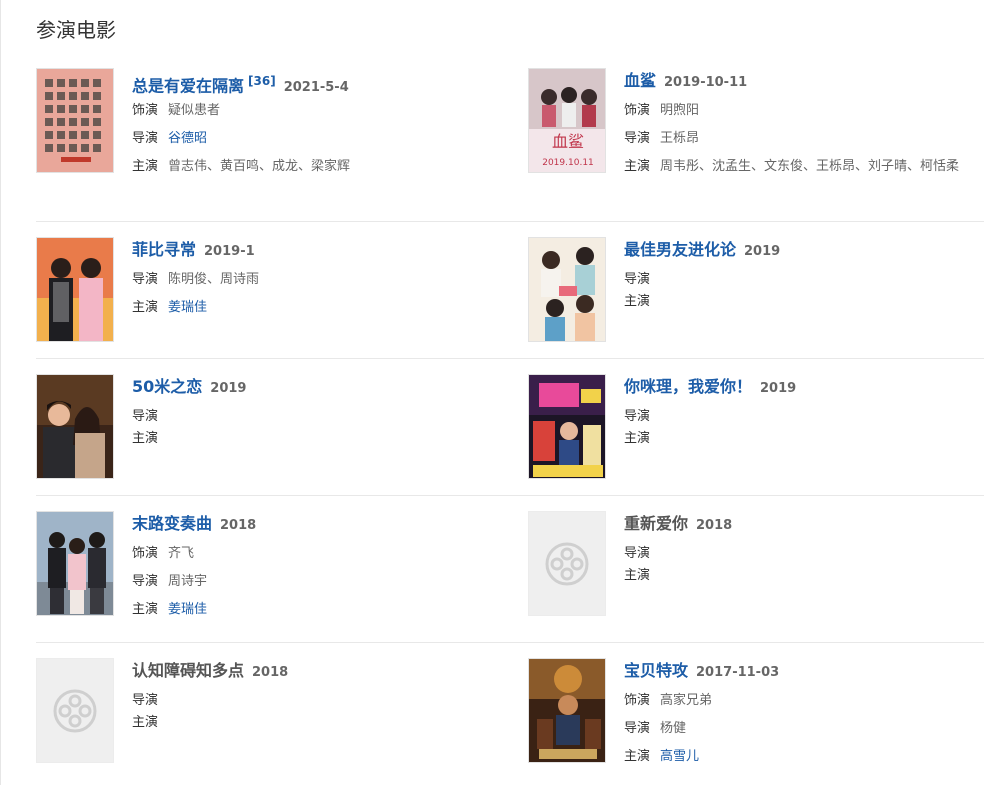 The width and height of the screenshot is (992, 785). I want to click on film-title-link: 血鲨, so click(640, 80).